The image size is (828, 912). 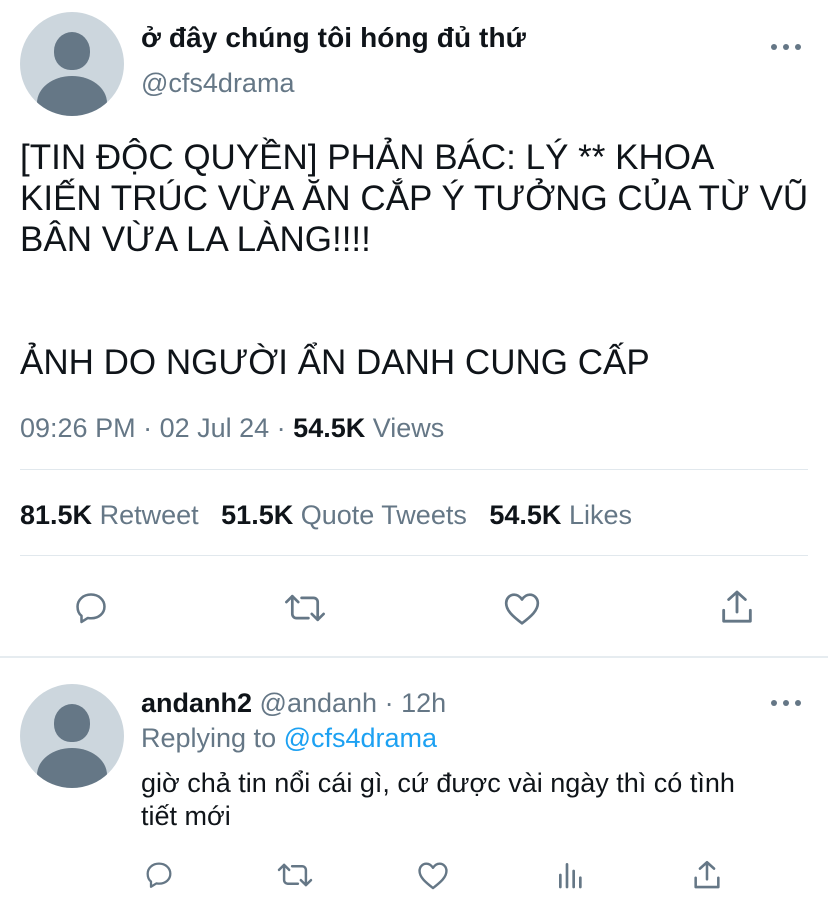 I want to click on quotes-count: 51.5K, so click(x=257, y=515).